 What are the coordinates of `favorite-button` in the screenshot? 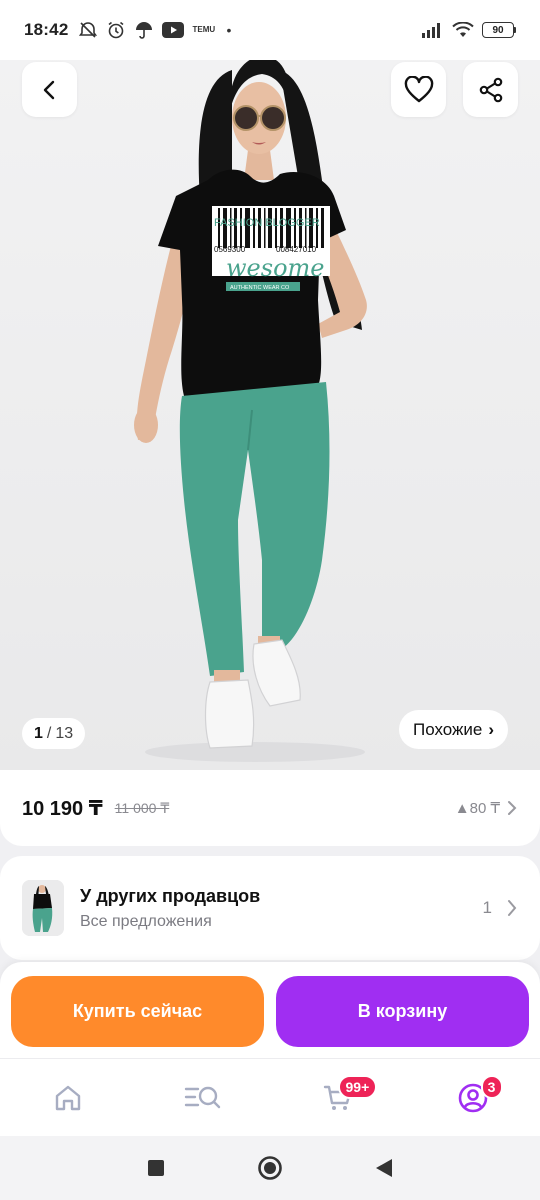 It's located at (418, 89).